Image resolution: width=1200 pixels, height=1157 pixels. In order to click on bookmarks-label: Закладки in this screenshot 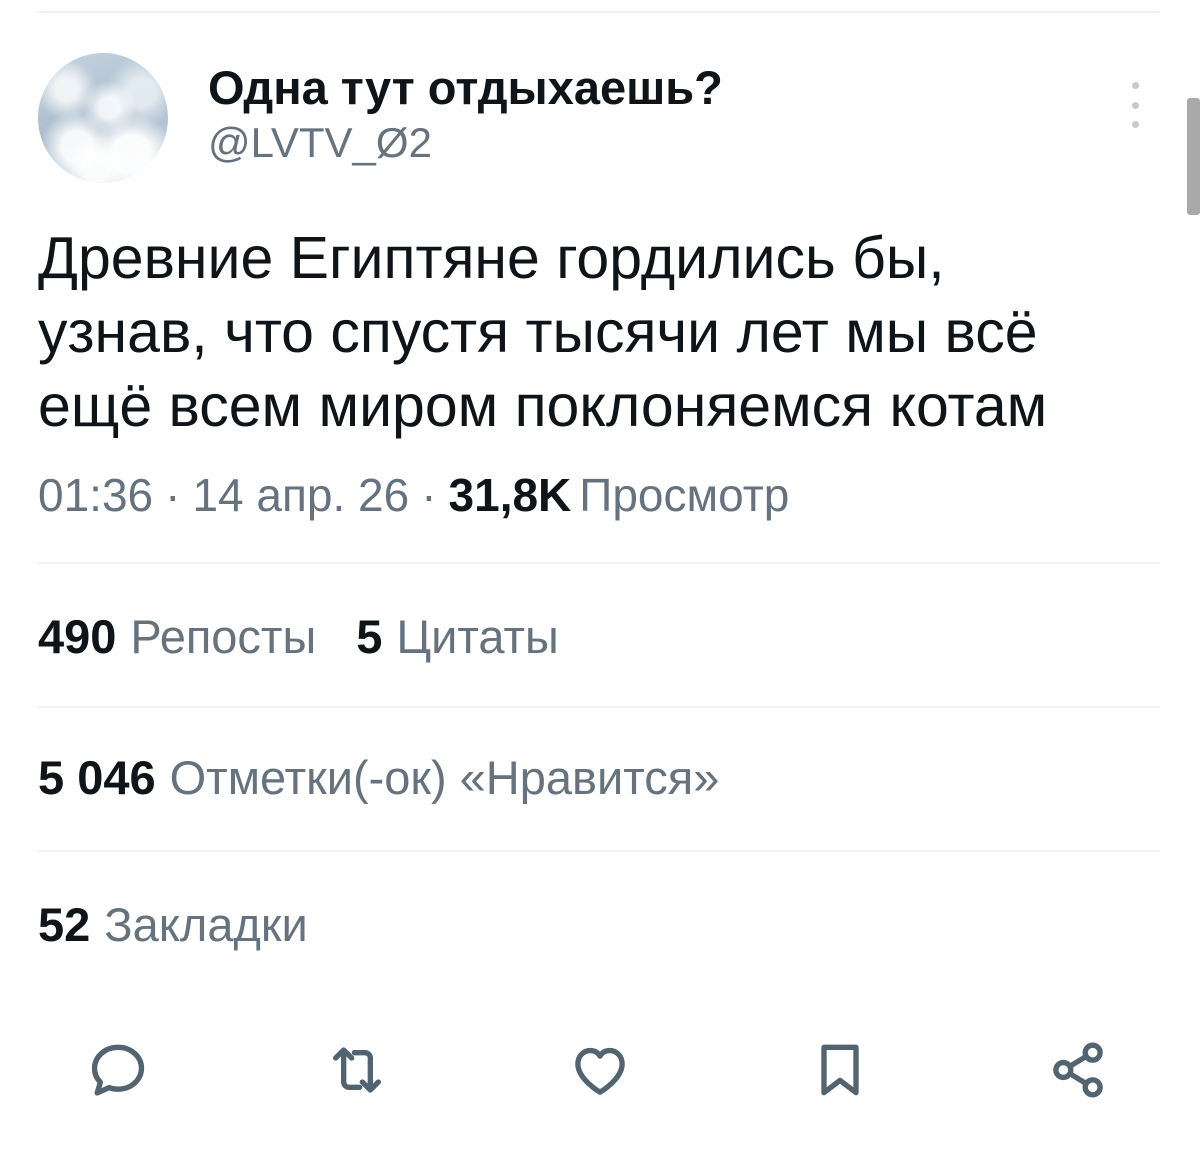, I will do `click(206, 924)`.